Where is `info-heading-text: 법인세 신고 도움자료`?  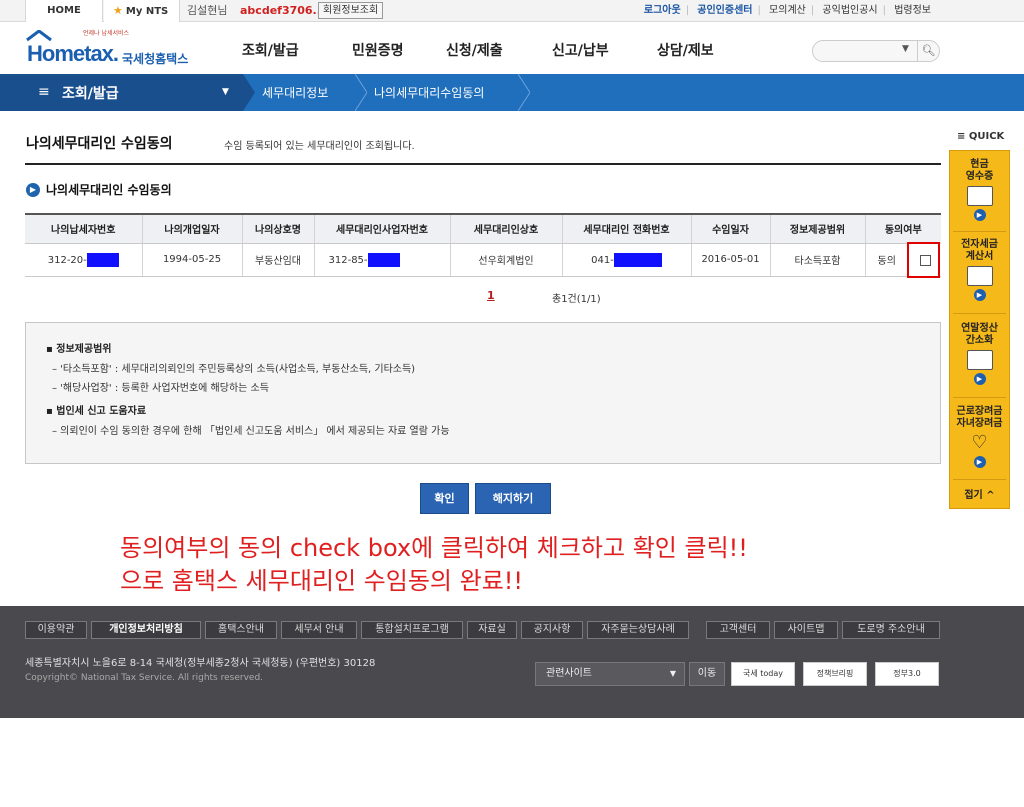
info-heading-text: 법인세 신고 도움자료 is located at coordinates (101, 411).